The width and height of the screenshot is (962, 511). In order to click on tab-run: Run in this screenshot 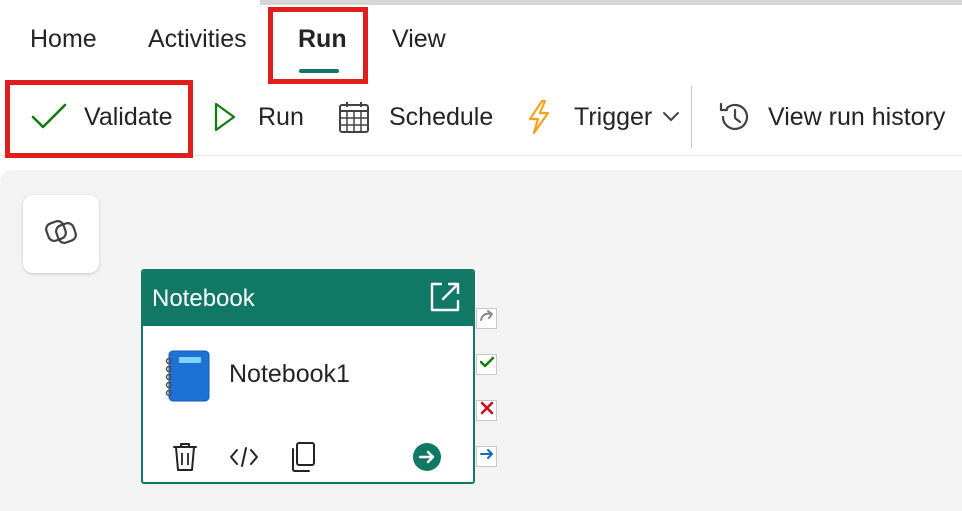, I will do `click(322, 39)`.